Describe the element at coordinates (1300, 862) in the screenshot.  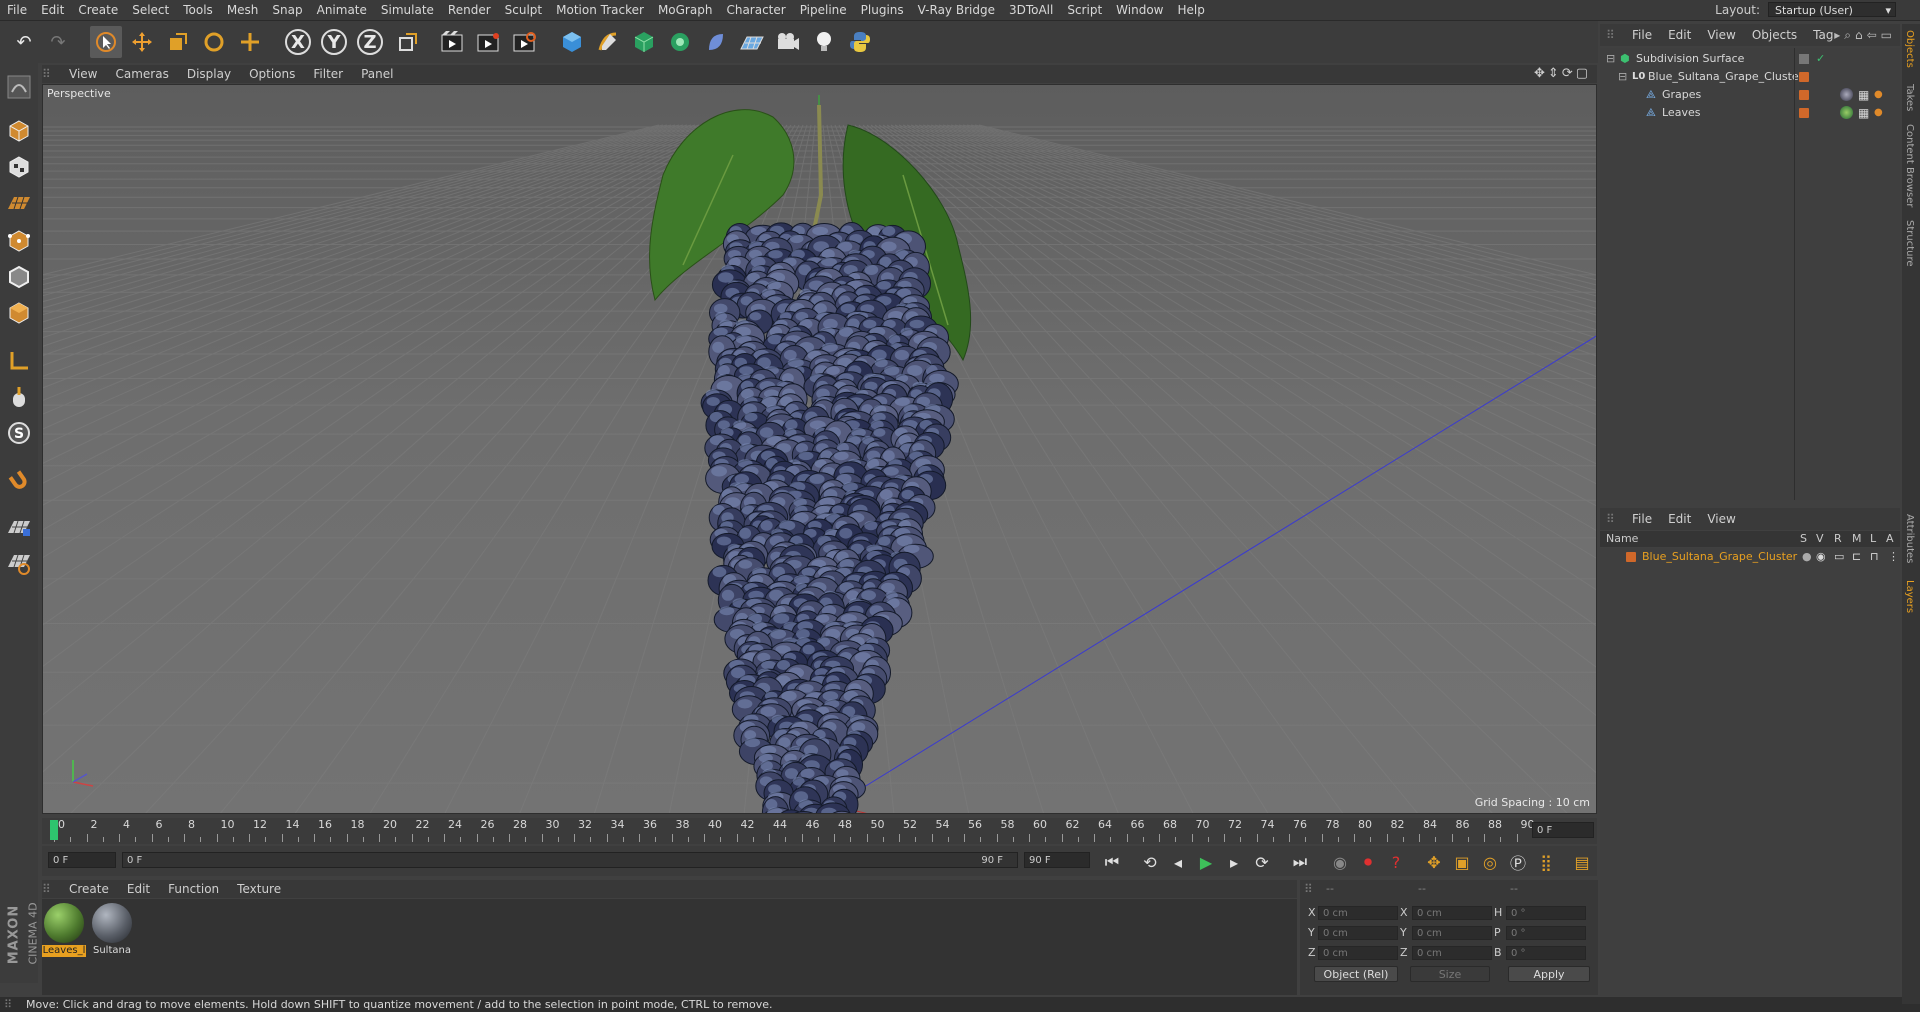
I see `go-to-end-icon: ⏭` at that location.